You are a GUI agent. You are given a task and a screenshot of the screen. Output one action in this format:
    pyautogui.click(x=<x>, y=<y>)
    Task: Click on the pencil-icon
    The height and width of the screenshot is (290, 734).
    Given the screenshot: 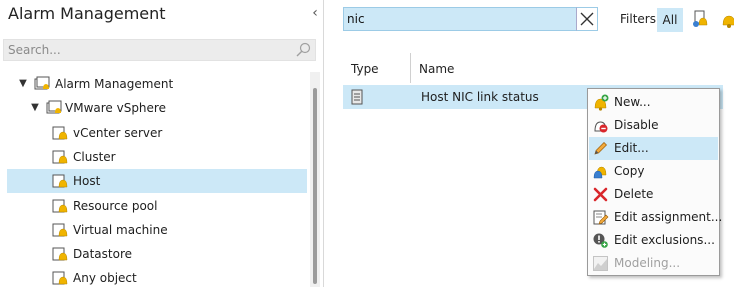 What is the action you would take?
    pyautogui.click(x=600, y=148)
    